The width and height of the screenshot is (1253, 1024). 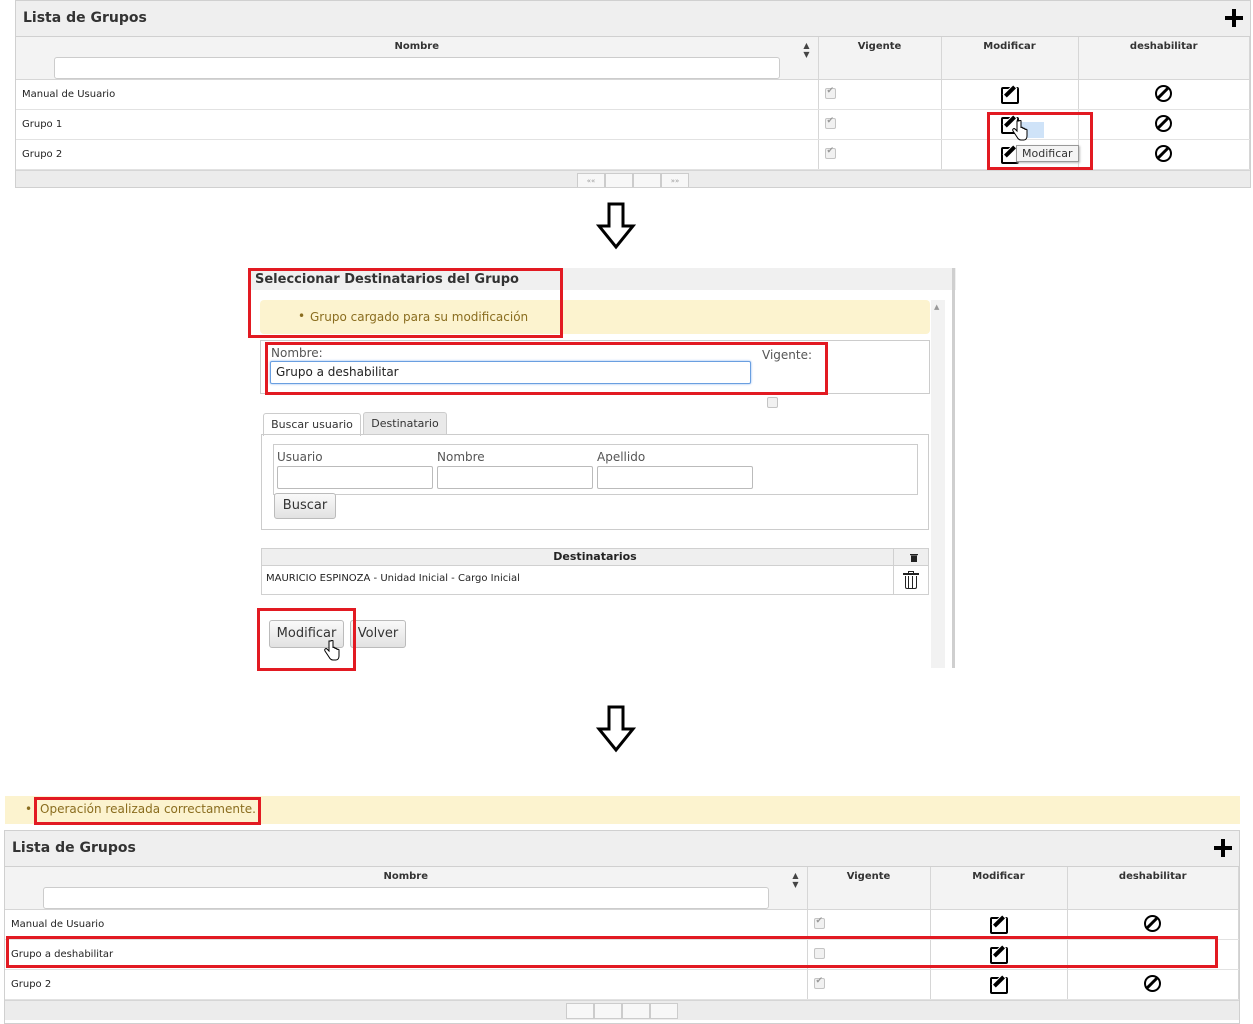 I want to click on usuario-input, so click(x=355, y=477).